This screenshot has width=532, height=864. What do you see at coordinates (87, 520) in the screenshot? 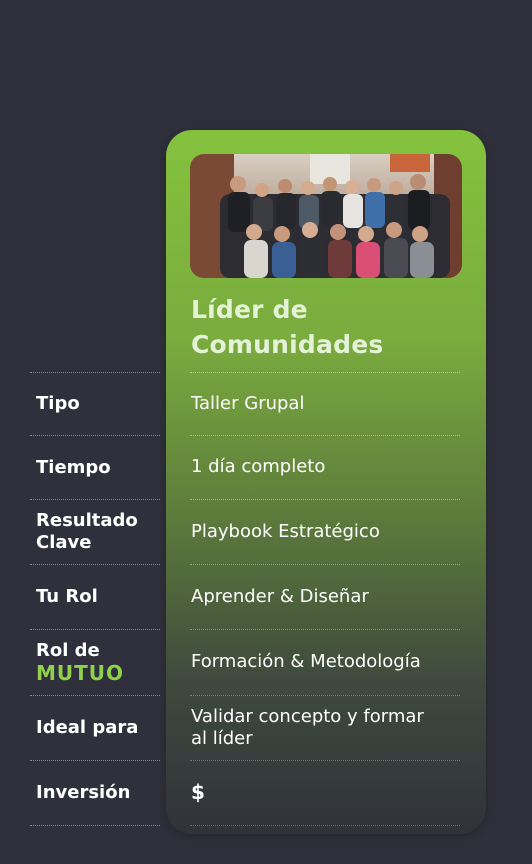
I see `label-line-1: Resultado` at bounding box center [87, 520].